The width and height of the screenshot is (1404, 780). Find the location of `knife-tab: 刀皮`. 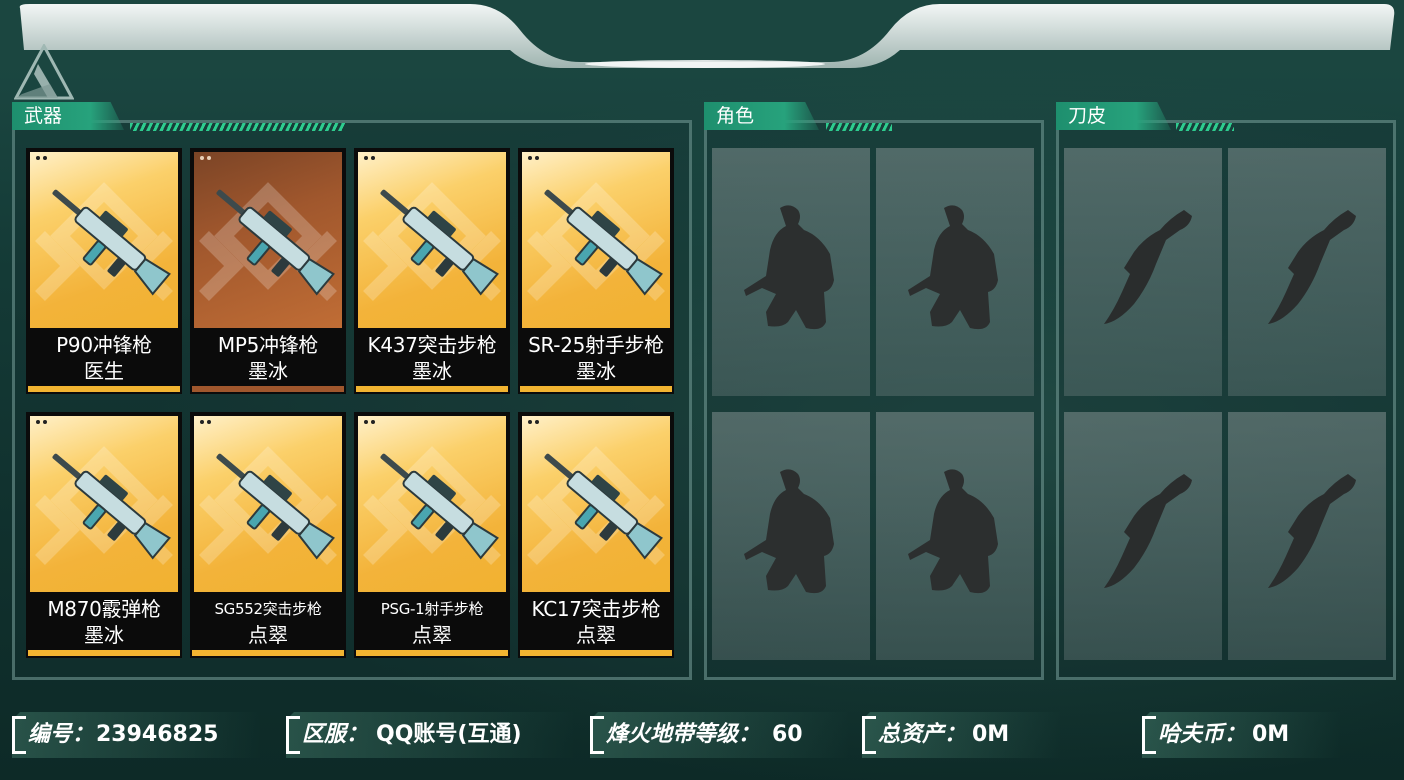

knife-tab: 刀皮 is located at coordinates (1113, 116).